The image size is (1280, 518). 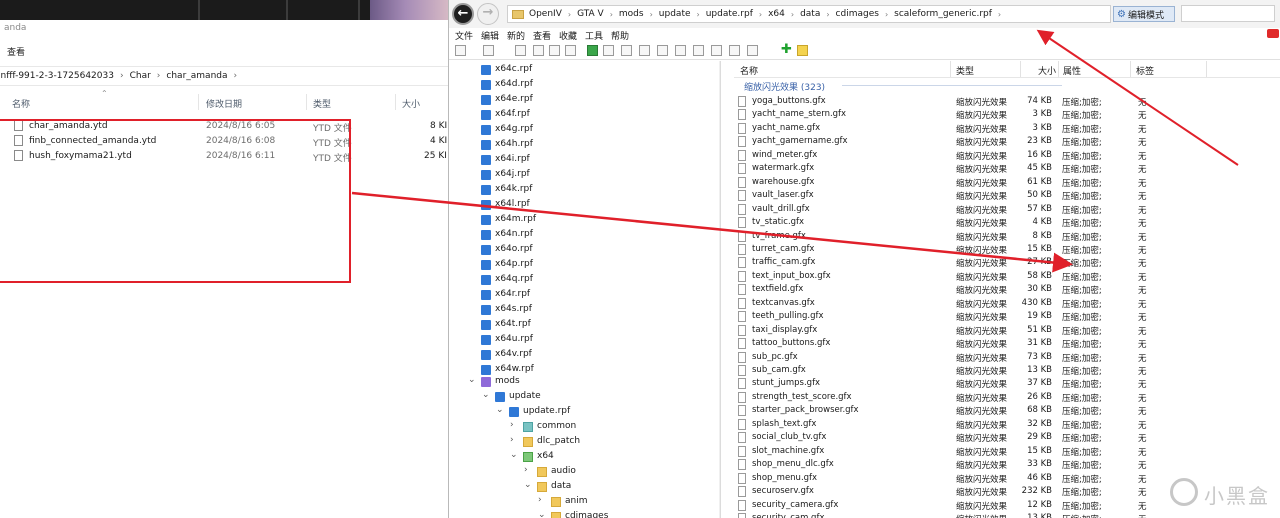 I want to click on replace-icon, so click(x=680, y=50).